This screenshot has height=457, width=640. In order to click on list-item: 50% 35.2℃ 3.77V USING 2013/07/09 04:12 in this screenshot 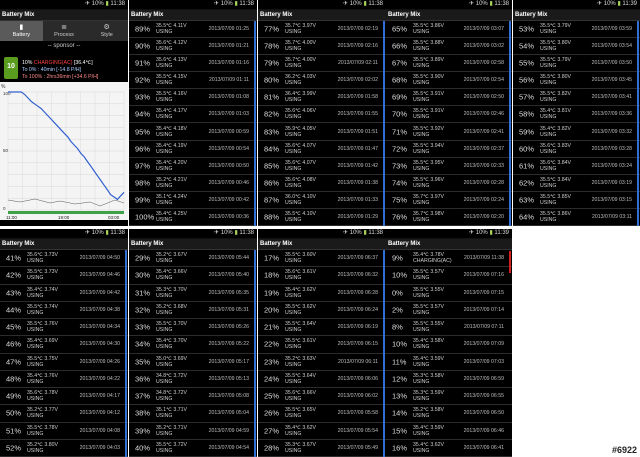, I will do `click(64, 414)`.